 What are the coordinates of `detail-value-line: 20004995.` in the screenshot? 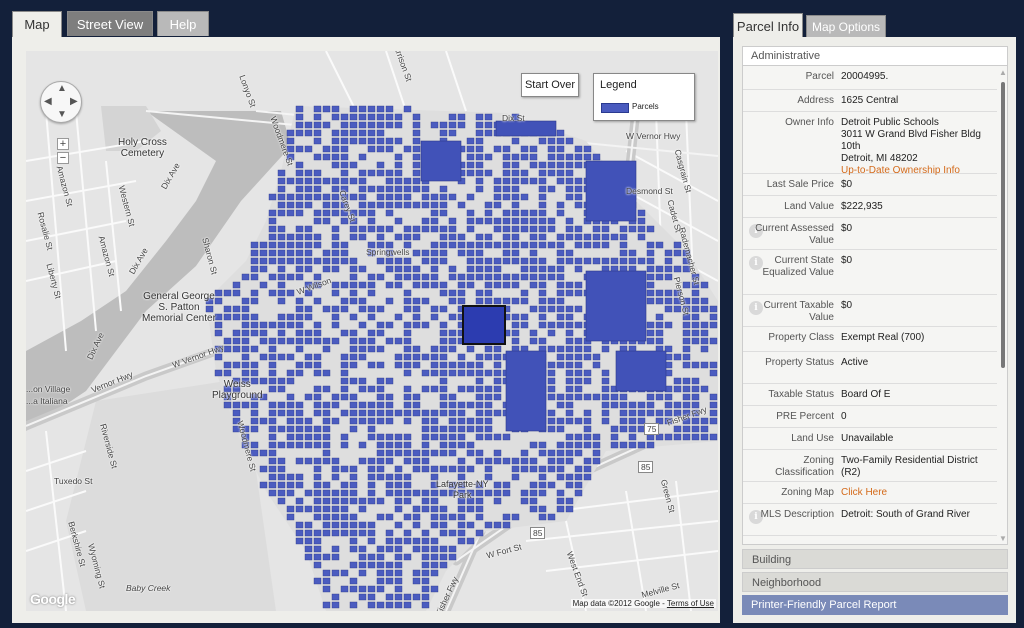 It's located at (865, 76).